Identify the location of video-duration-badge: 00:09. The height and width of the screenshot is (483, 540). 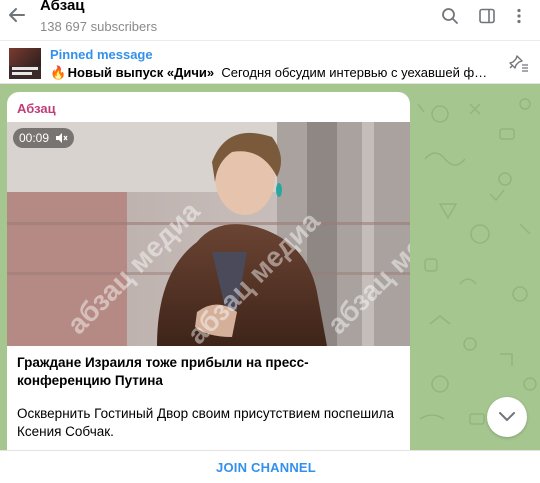
(44, 138).